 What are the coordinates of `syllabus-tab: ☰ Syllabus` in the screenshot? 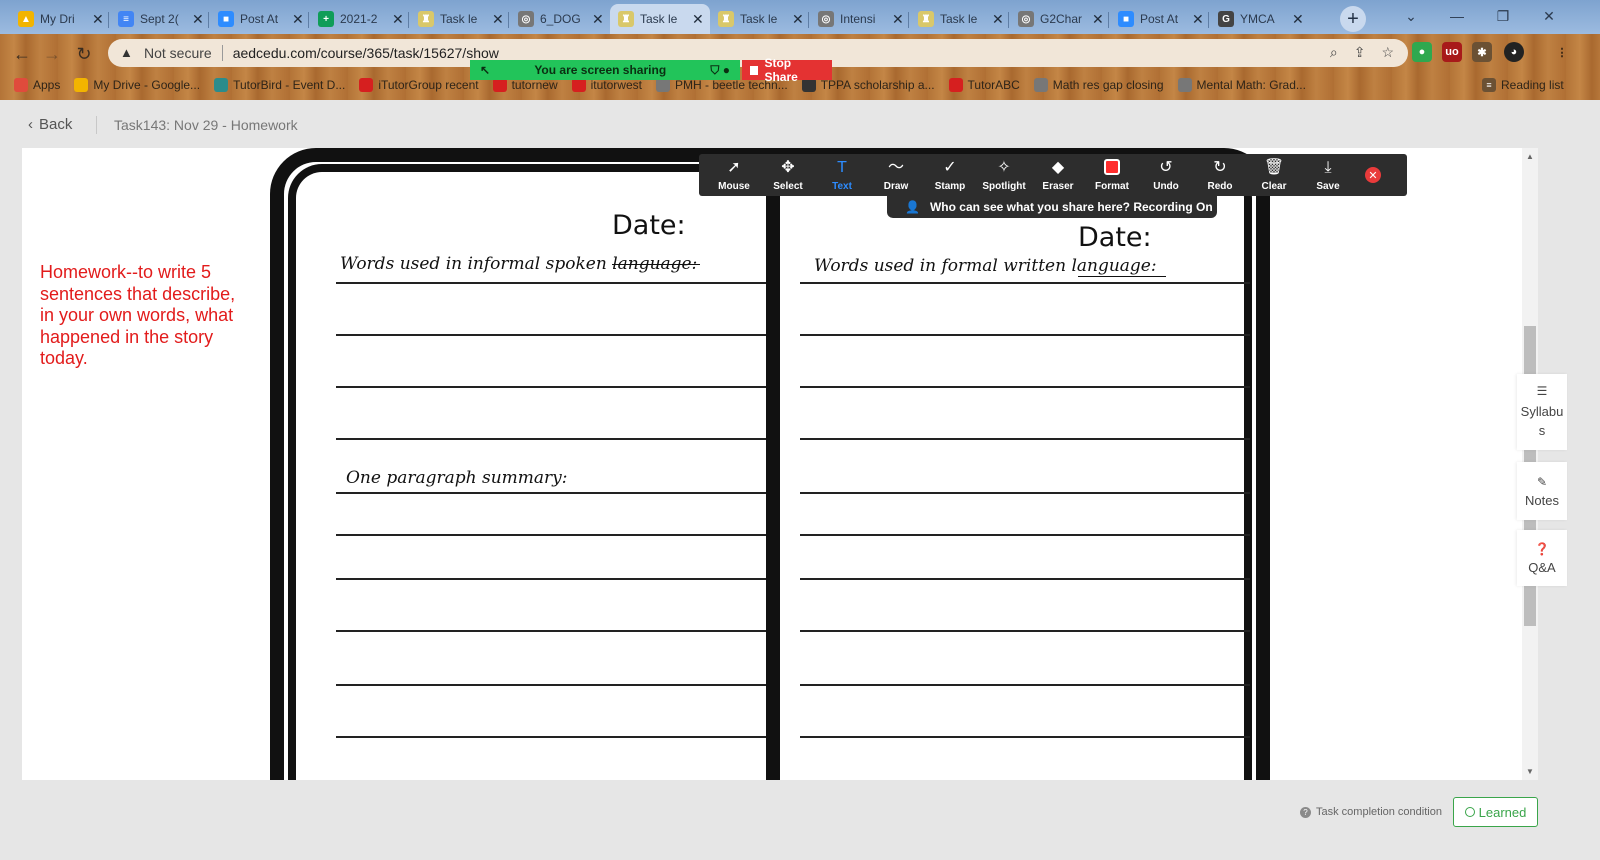 It's located at (1542, 412).